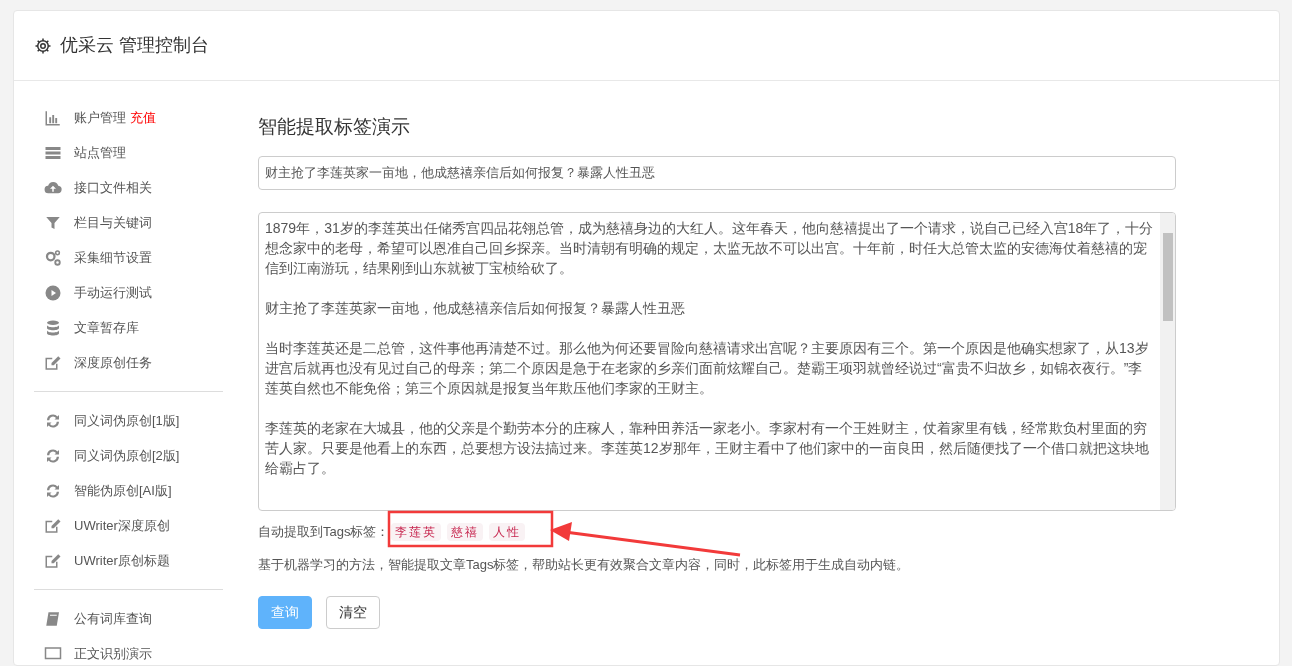 The image size is (1292, 666). What do you see at coordinates (134, 45) in the screenshot?
I see `console-title: 优采云 管理控制台` at bounding box center [134, 45].